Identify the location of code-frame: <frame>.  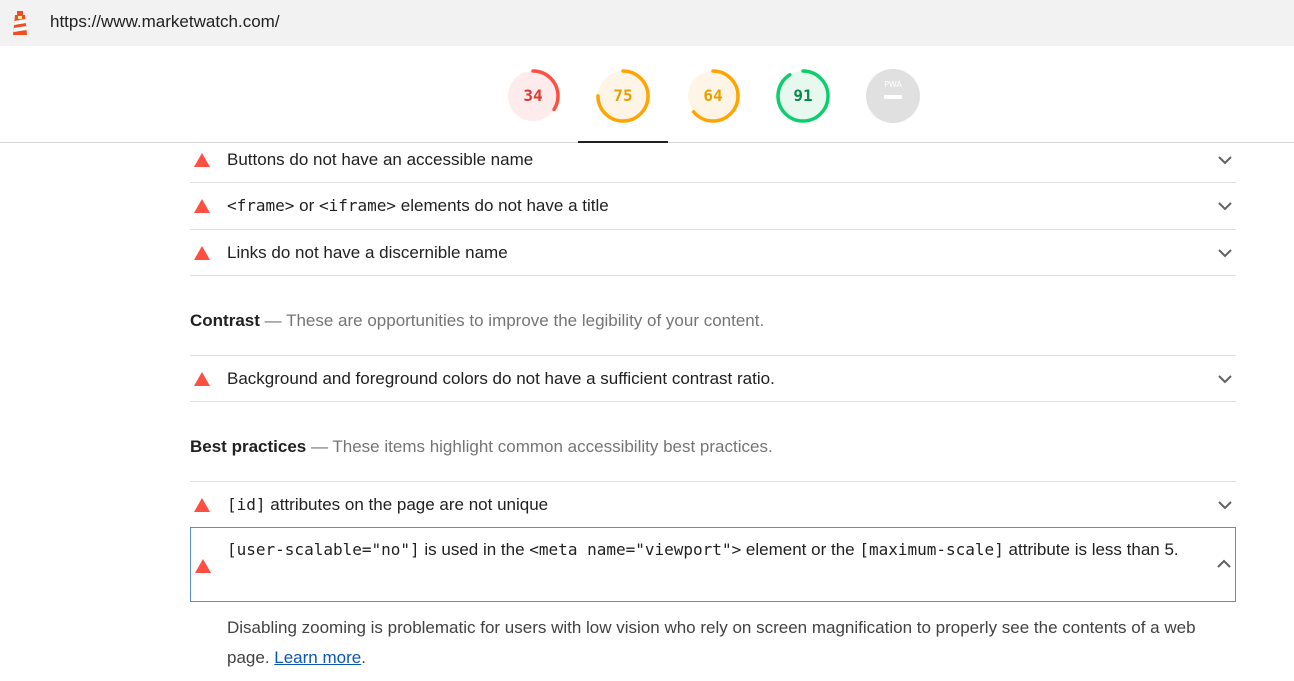
(261, 205).